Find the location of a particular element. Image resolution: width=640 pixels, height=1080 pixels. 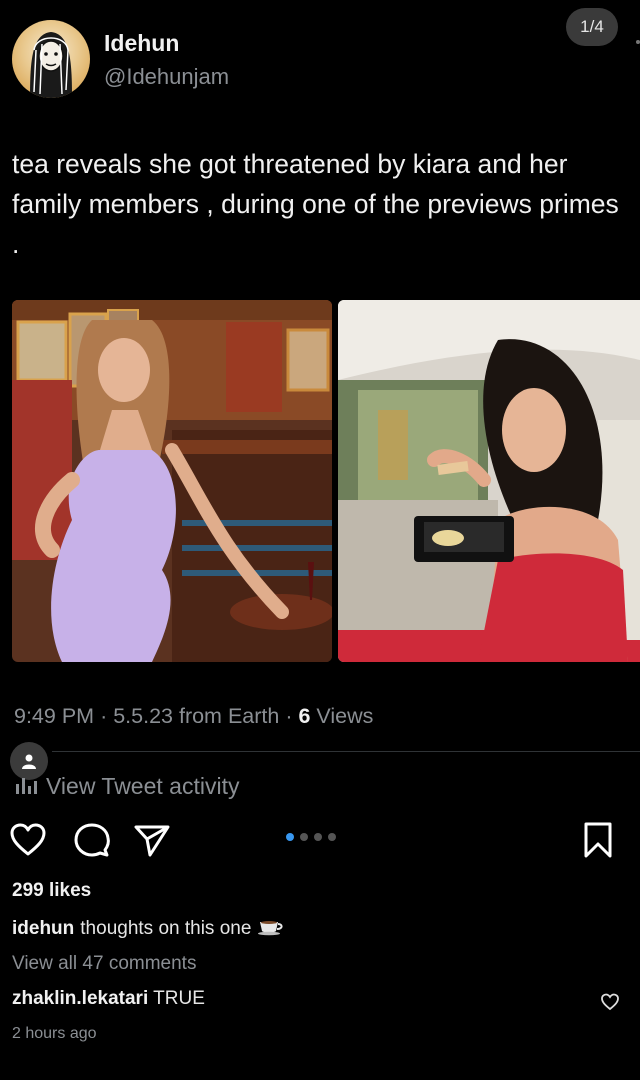

tweet-time: 9:49 PM is located at coordinates (54, 716).